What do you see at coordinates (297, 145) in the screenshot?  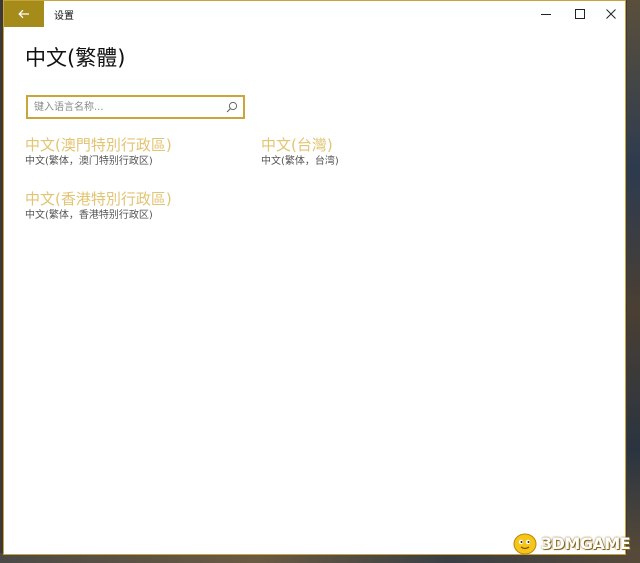 I see `language-name: 中文(台灣)` at bounding box center [297, 145].